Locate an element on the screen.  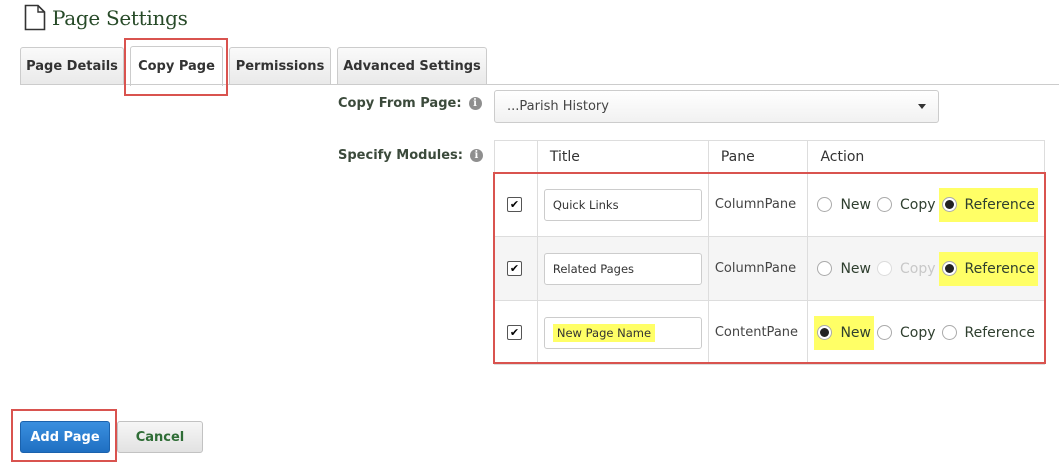
column-header-select is located at coordinates (516, 156).